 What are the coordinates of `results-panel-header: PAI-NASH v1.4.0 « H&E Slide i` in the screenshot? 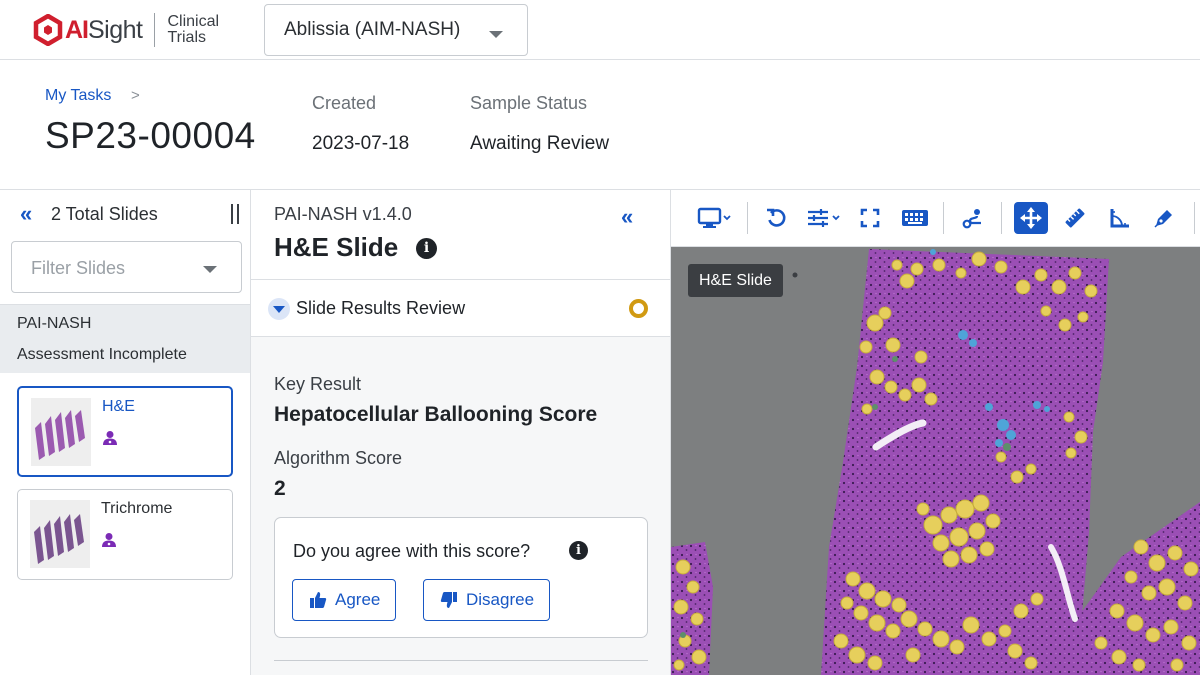 It's located at (460, 235).